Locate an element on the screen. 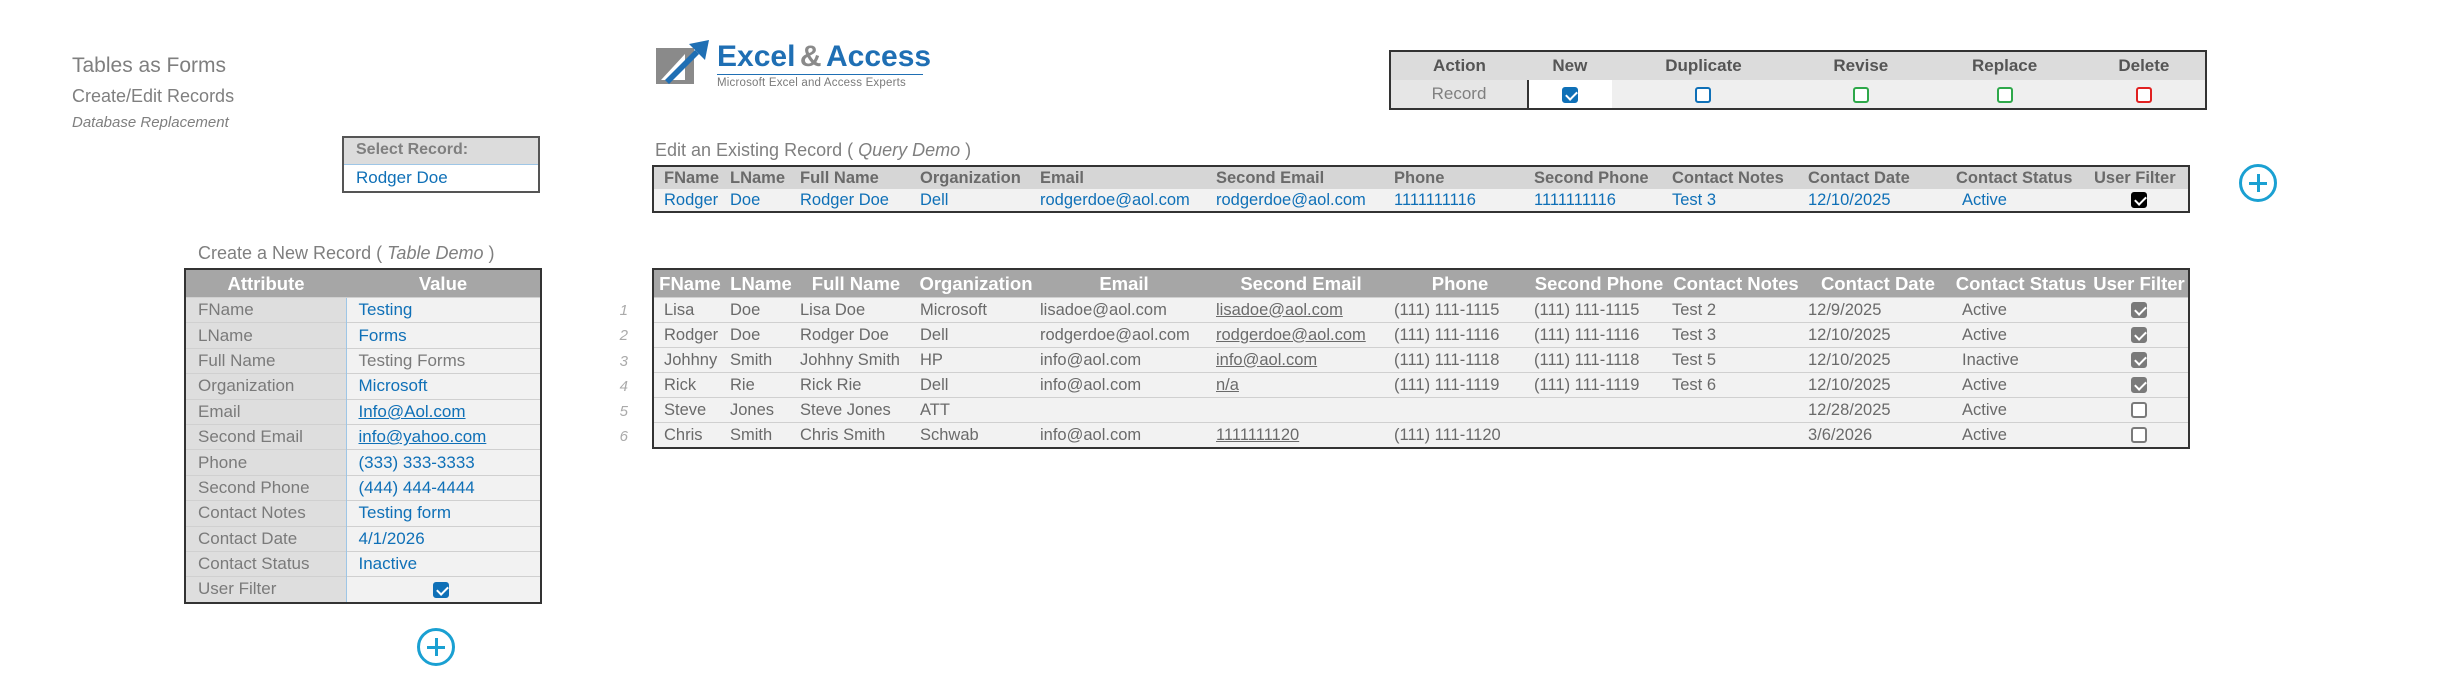  new-checkbox is located at coordinates (1570, 94).